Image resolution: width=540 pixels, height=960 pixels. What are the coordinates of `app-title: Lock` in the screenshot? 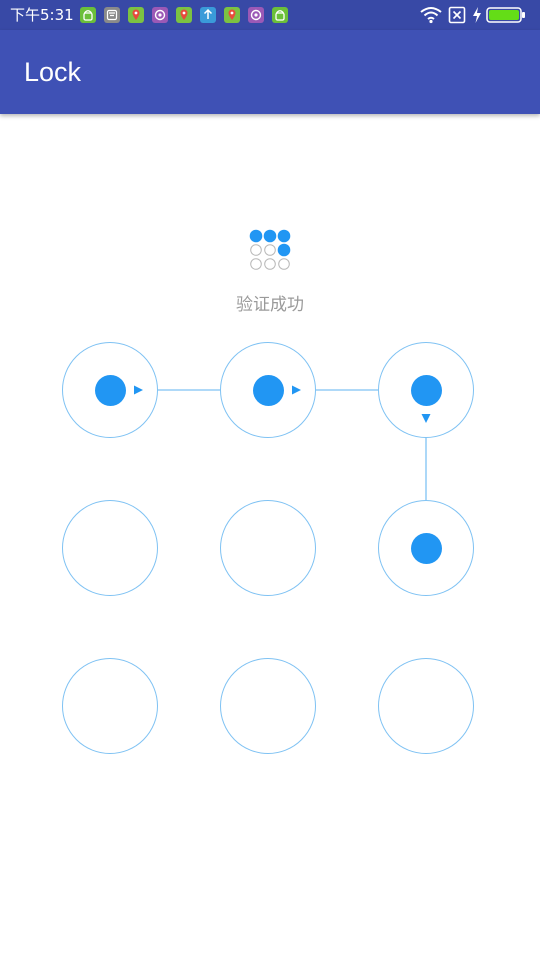 It's located at (53, 72).